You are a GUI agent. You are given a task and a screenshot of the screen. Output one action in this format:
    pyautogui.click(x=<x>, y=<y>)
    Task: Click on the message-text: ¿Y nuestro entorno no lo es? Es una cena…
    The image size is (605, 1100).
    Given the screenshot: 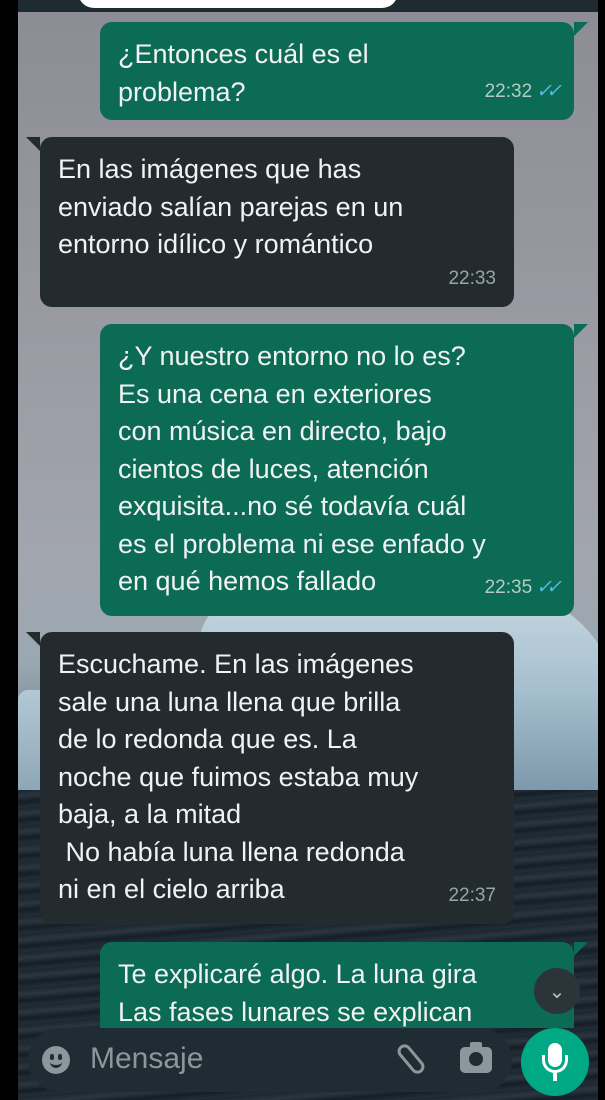 What is the action you would take?
    pyautogui.click(x=302, y=468)
    